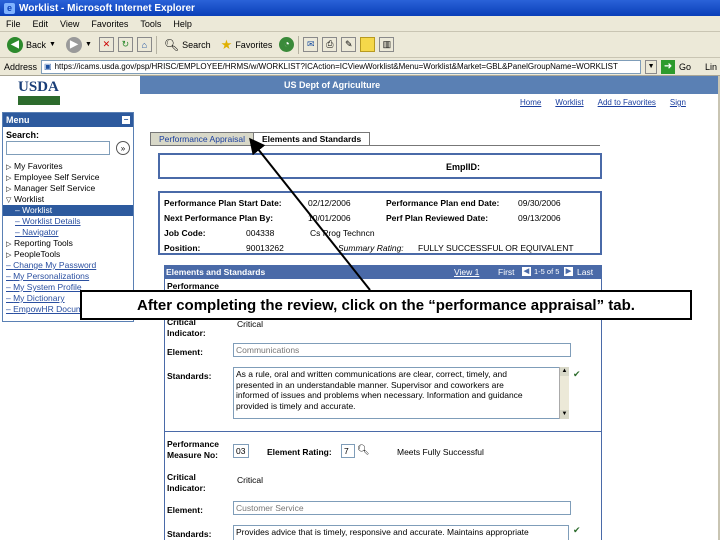 This screenshot has height=540, width=720. I want to click on element-rating-field: 7, so click(348, 451).